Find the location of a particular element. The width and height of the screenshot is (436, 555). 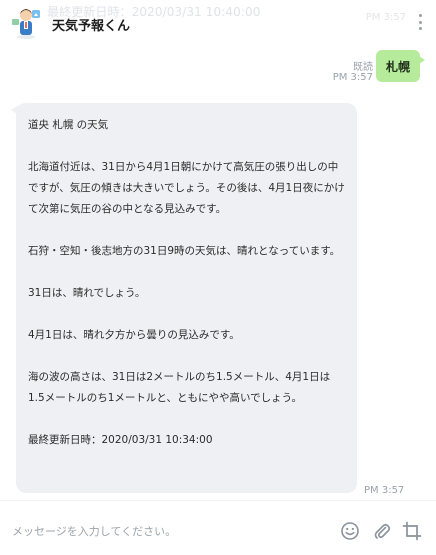

attachment-icon is located at coordinates (382, 531).